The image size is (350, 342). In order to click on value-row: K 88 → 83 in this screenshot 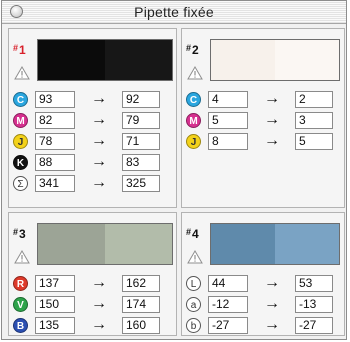, I will do `click(91, 163)`.